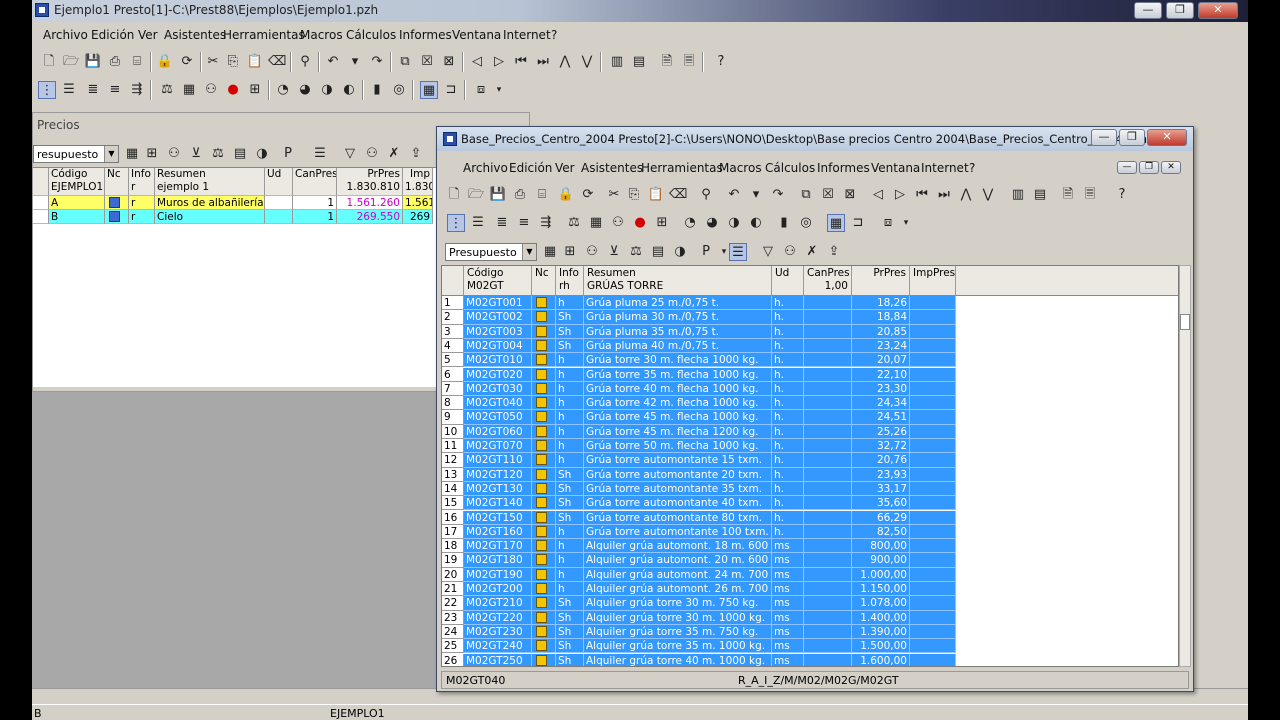 This screenshot has width=1280, height=720. Describe the element at coordinates (972, 168) in the screenshot. I see `child-menu-help: ?` at that location.